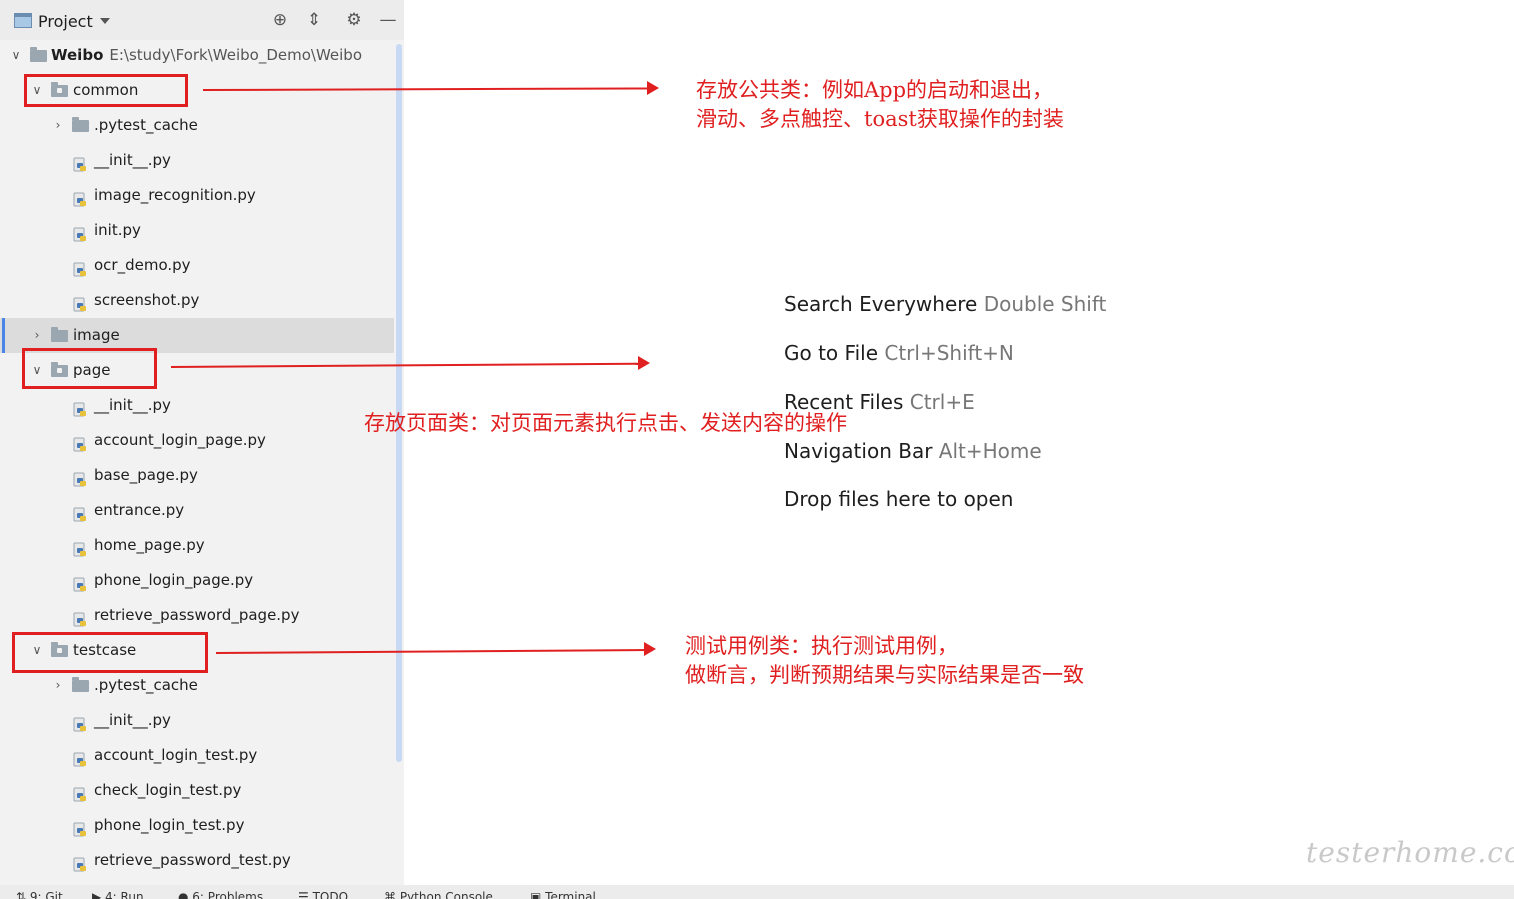  What do you see at coordinates (198, 265) in the screenshot?
I see `tree-node-file: ocr_demo.py` at bounding box center [198, 265].